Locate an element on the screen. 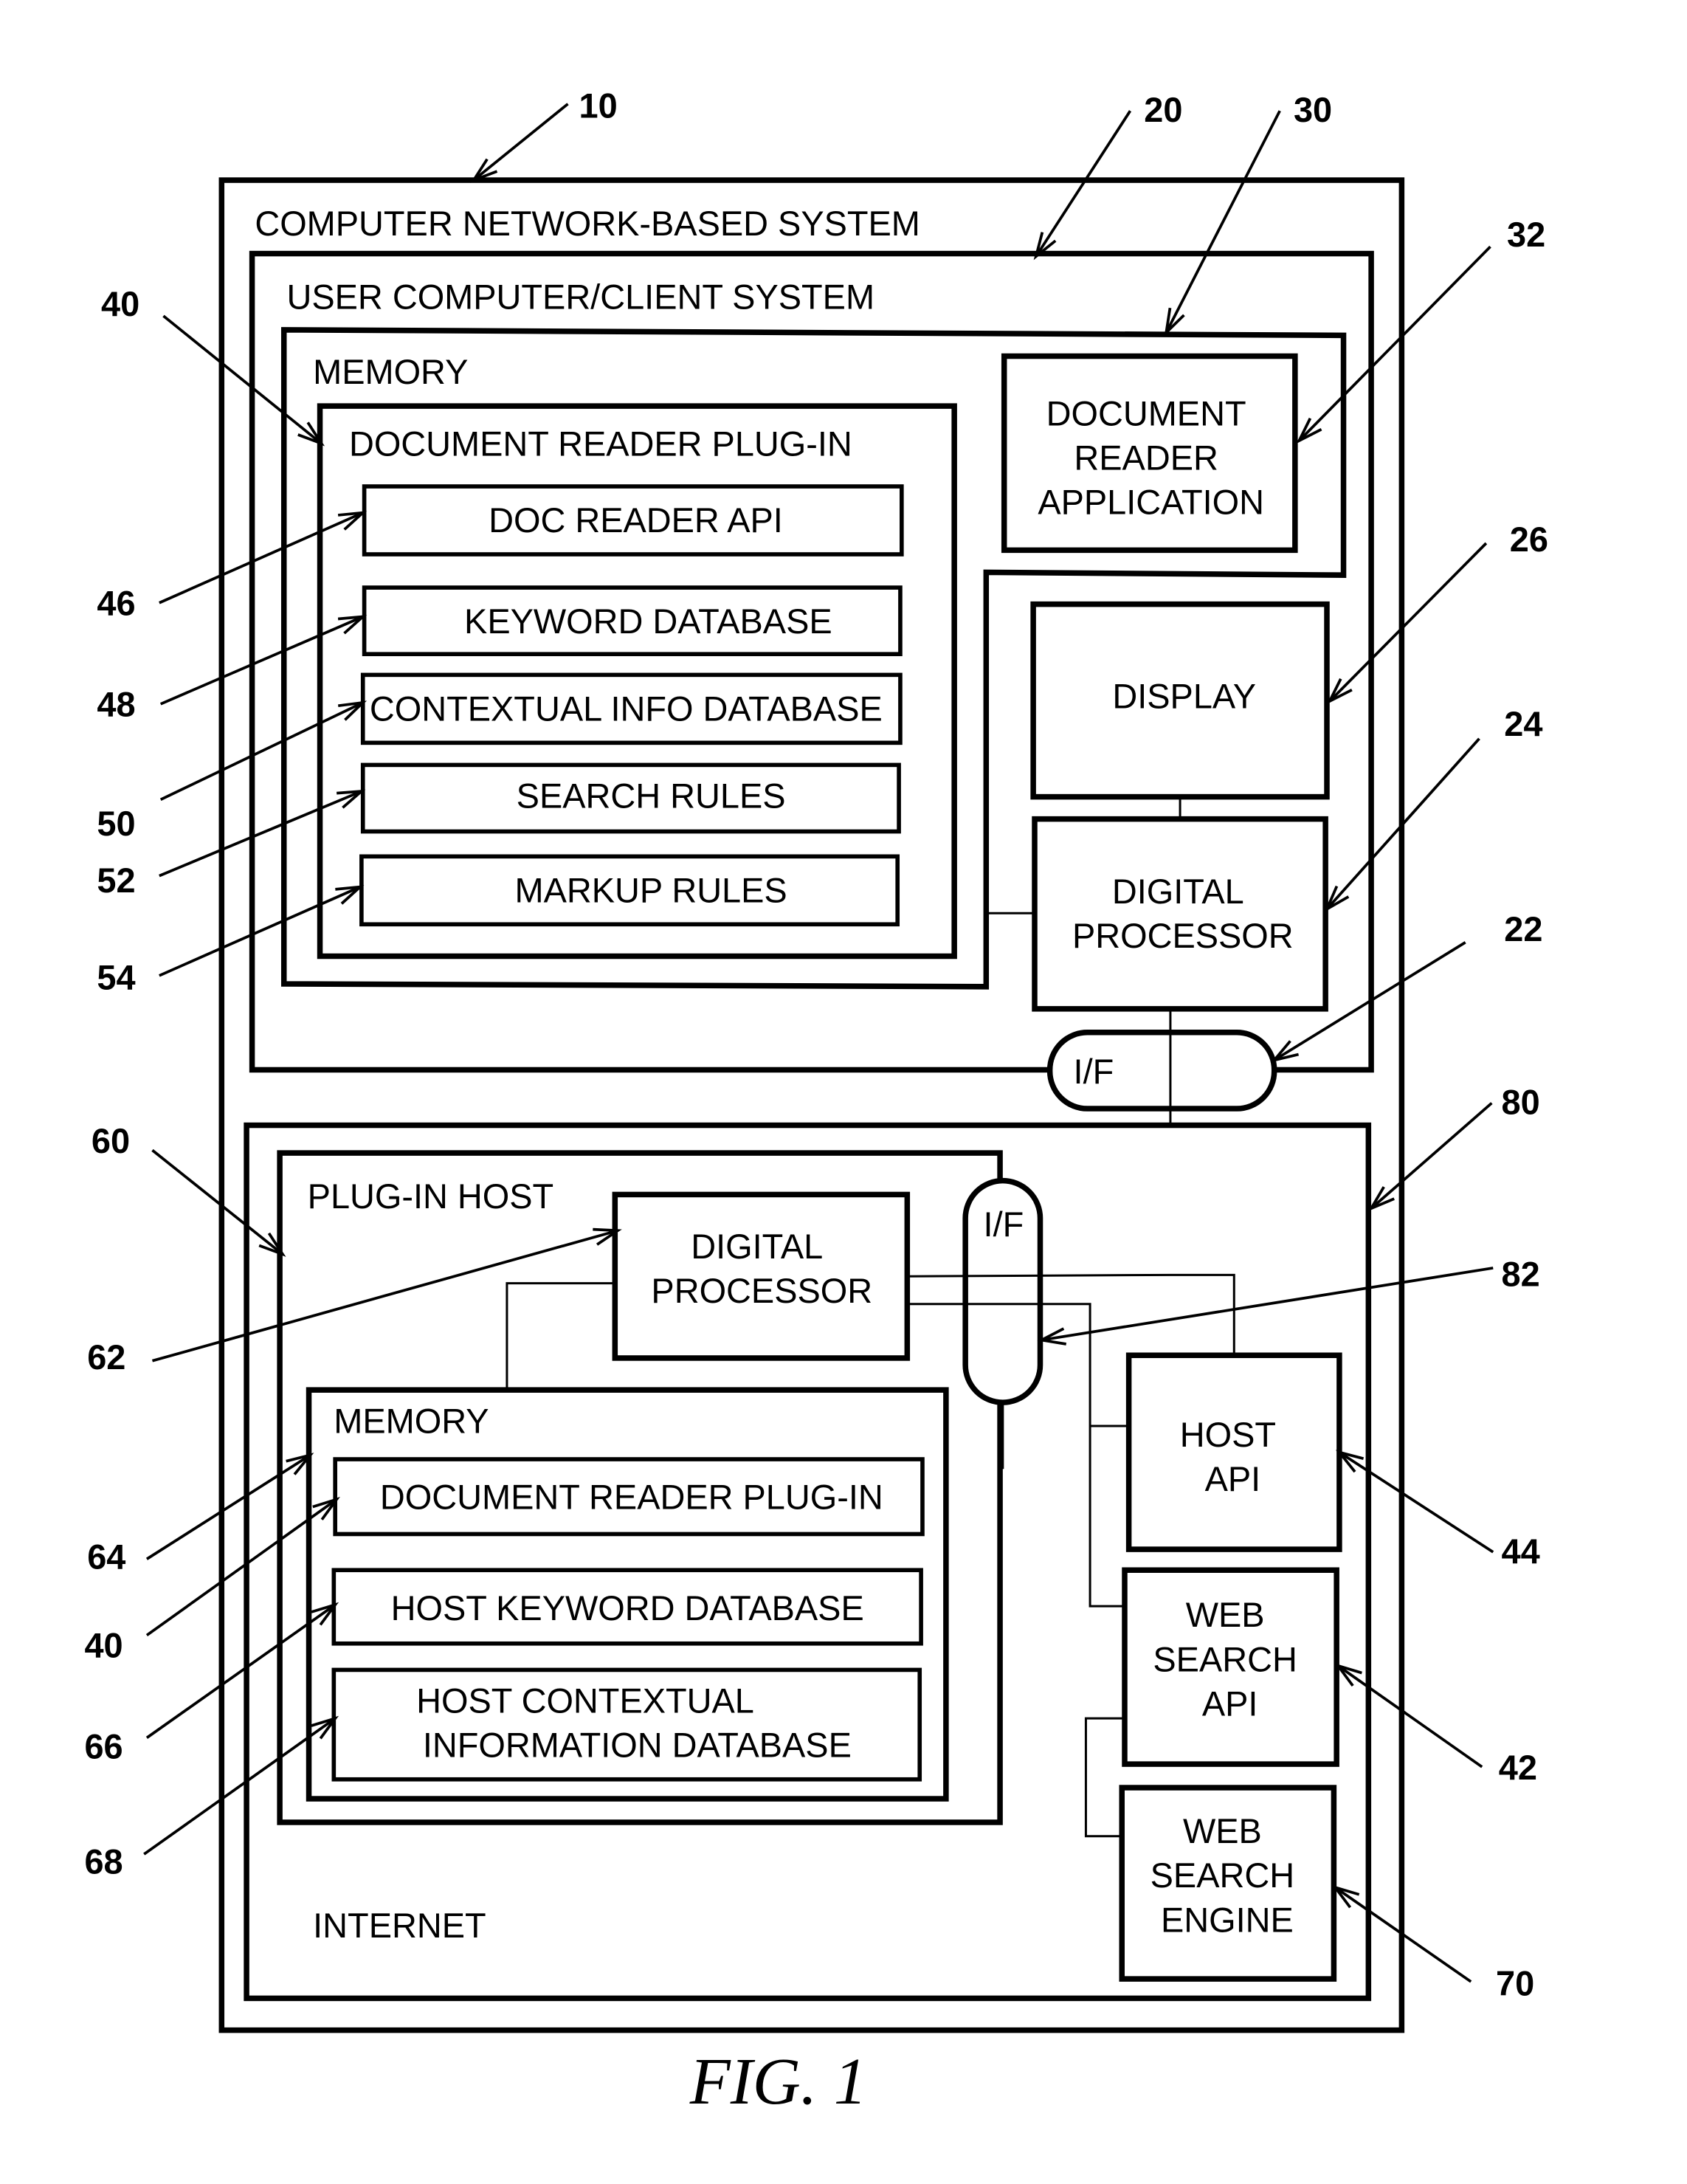  ref-numeral: 48 is located at coordinates (116, 705).